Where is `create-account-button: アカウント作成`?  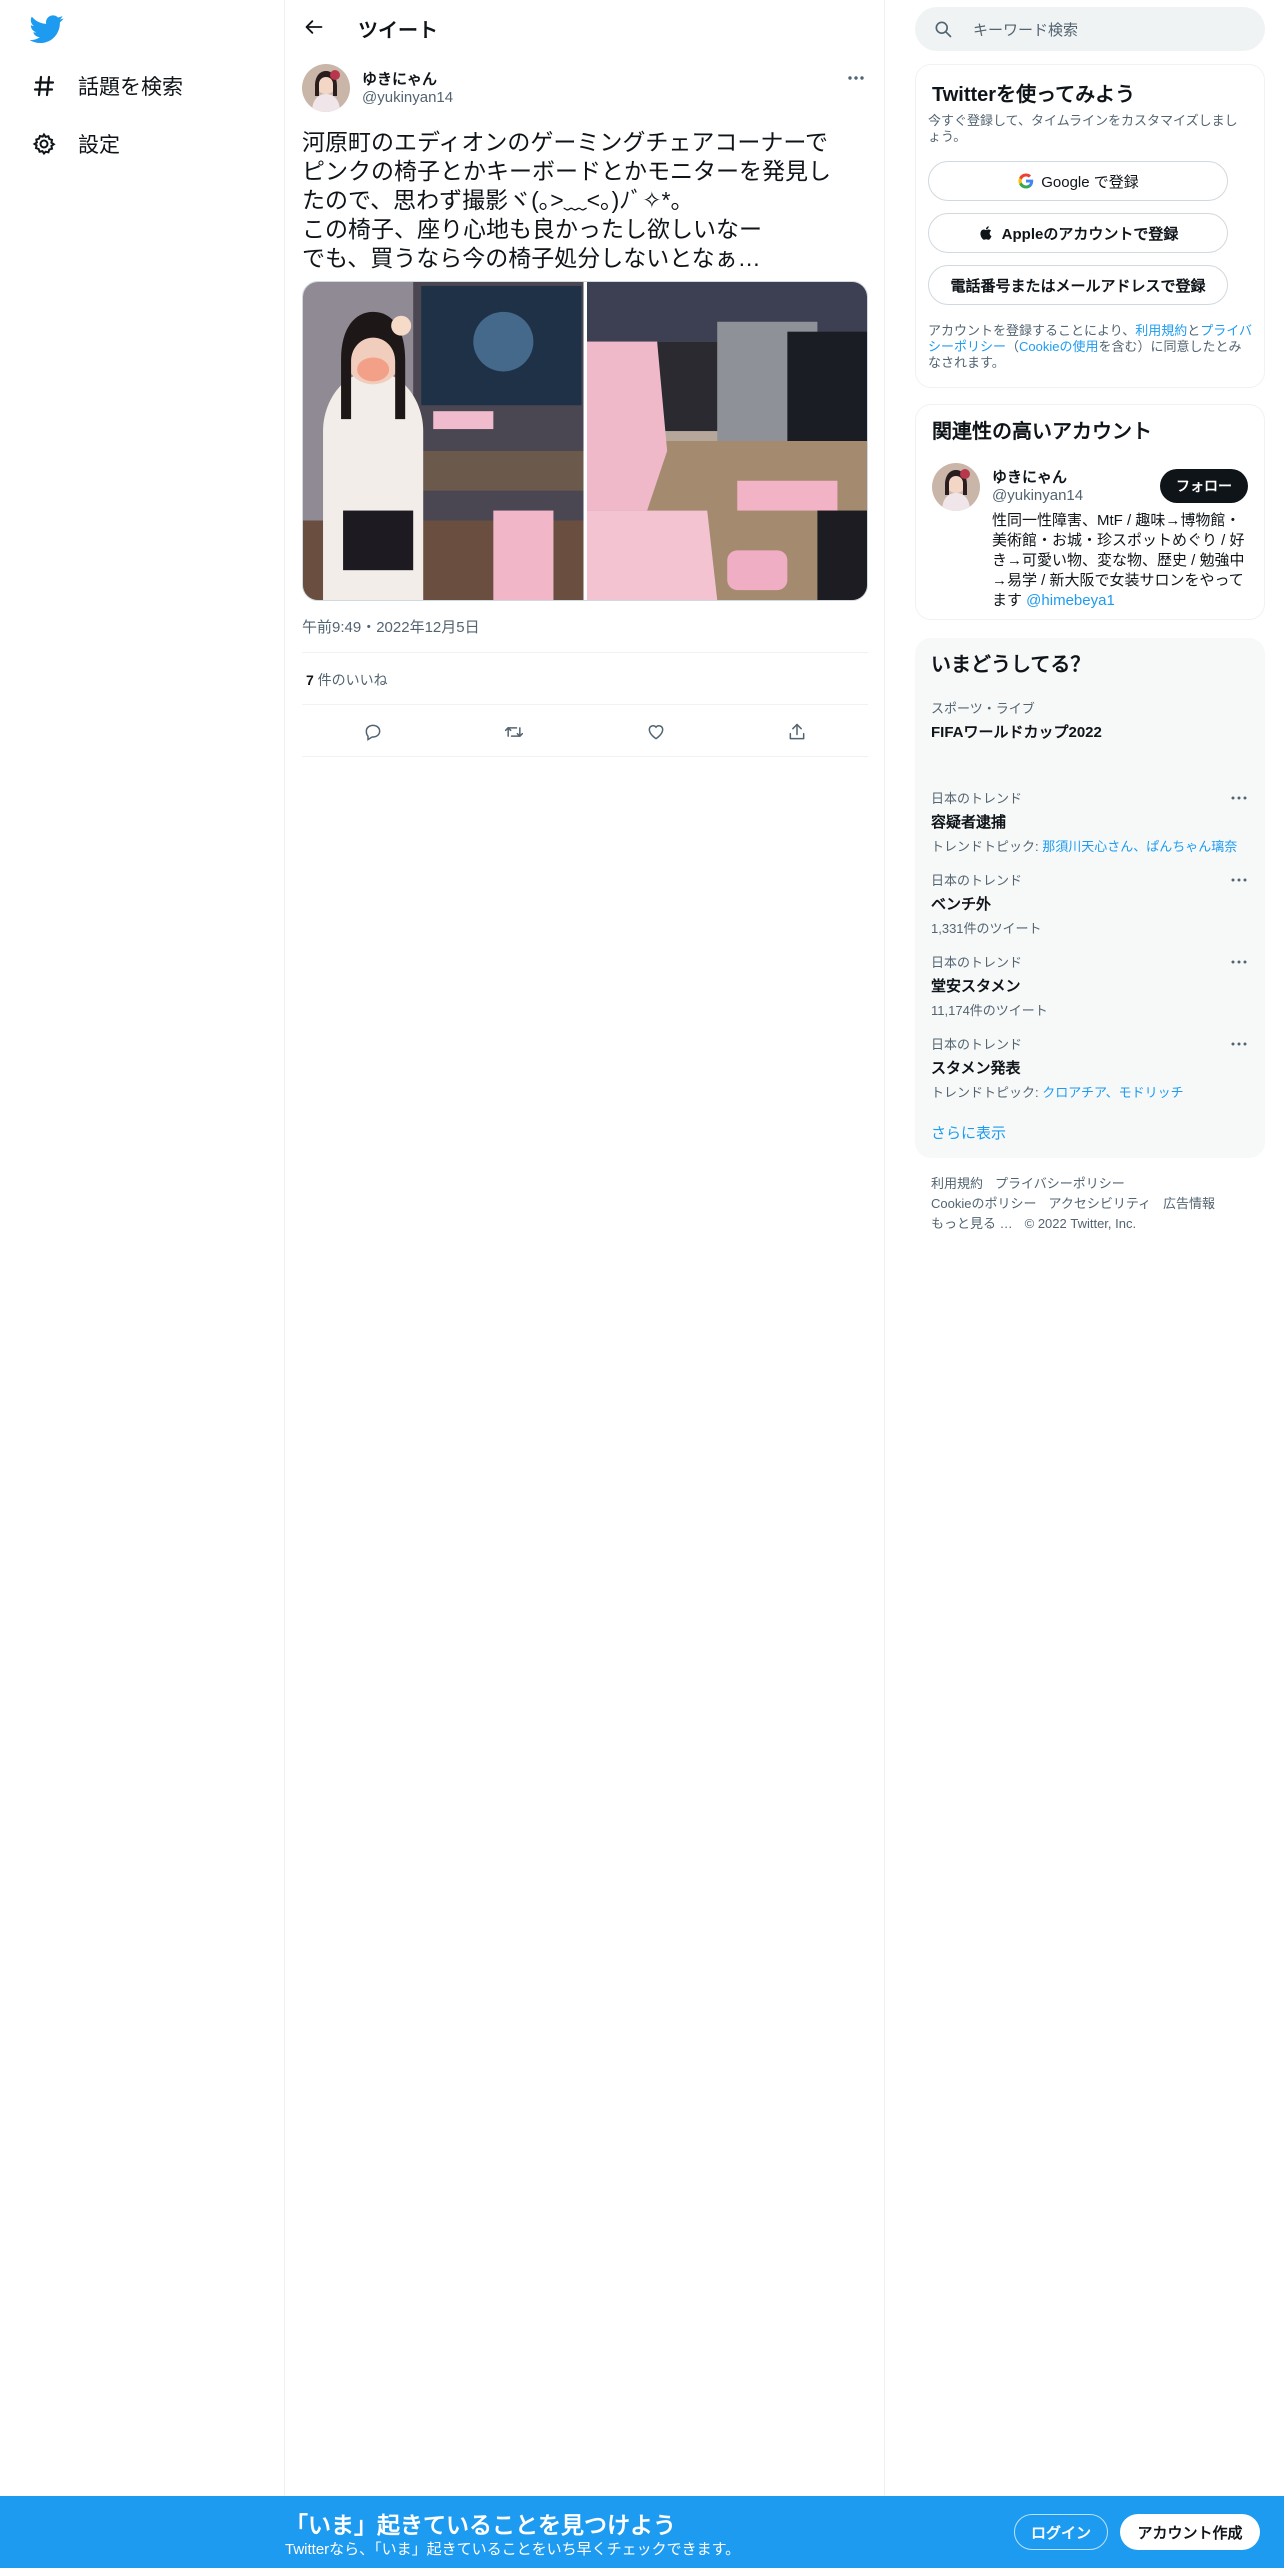 create-account-button: アカウント作成 is located at coordinates (1190, 2532).